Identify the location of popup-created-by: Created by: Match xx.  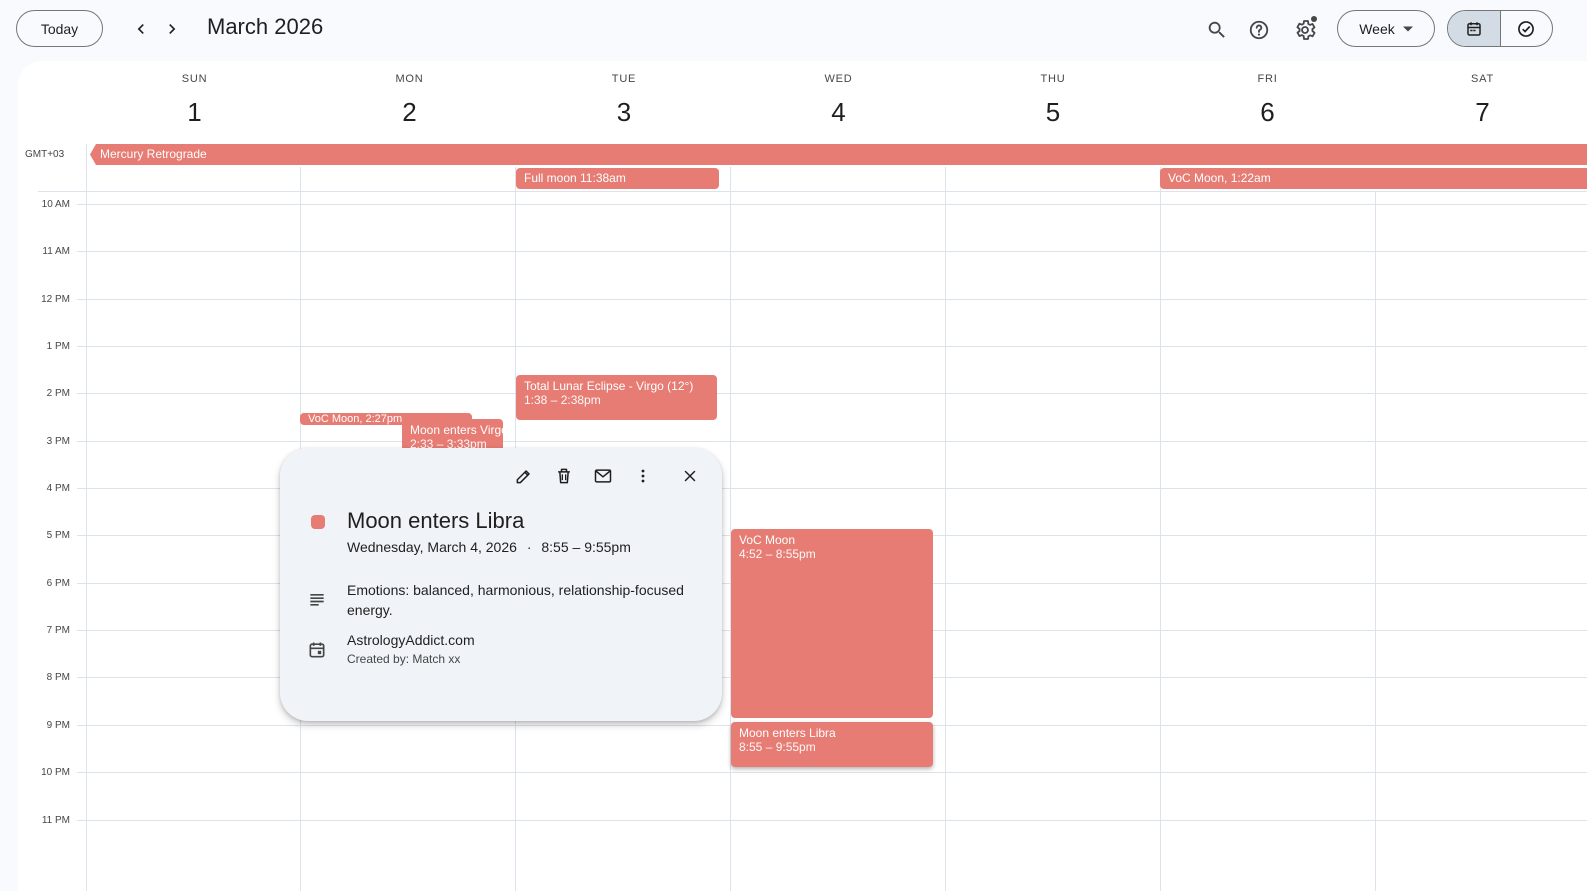
(404, 659).